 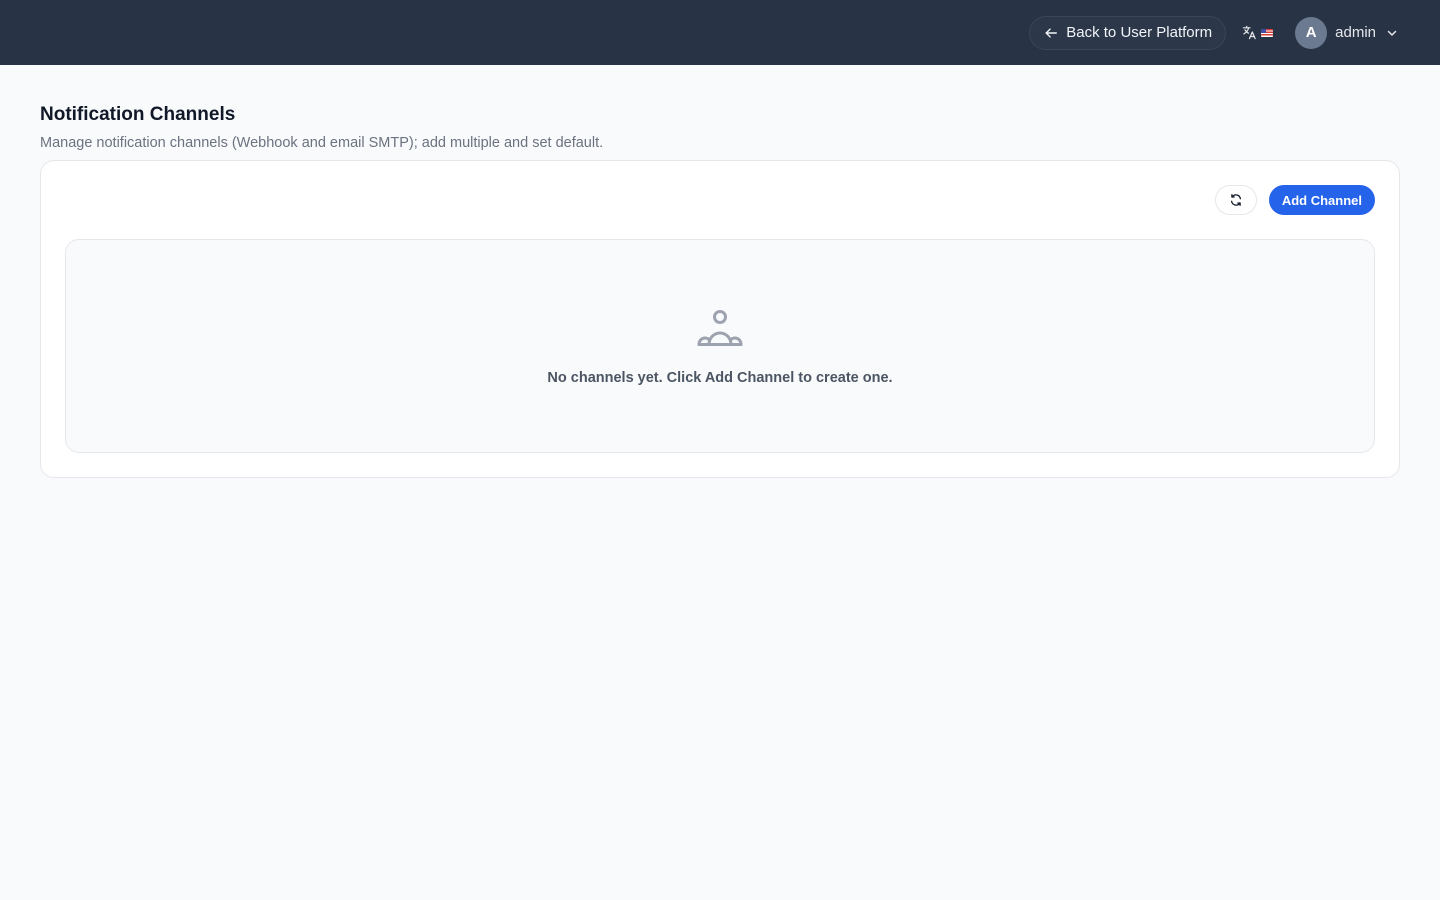 What do you see at coordinates (720, 200) in the screenshot?
I see `channels-toolbar: Add Channel` at bounding box center [720, 200].